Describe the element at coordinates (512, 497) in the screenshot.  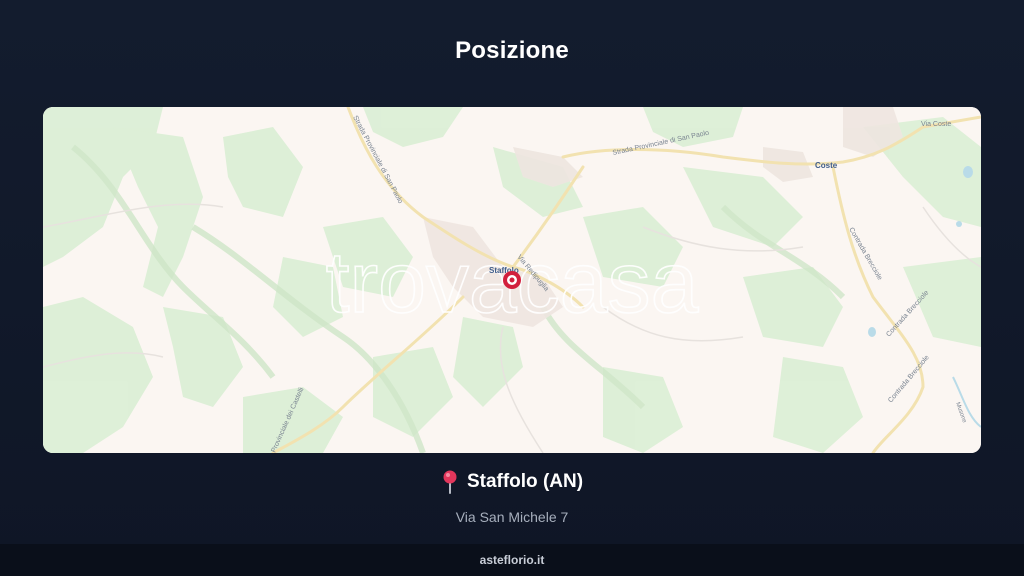
I see `location-info: Staffolo (AN) Via San Michele 7` at that location.